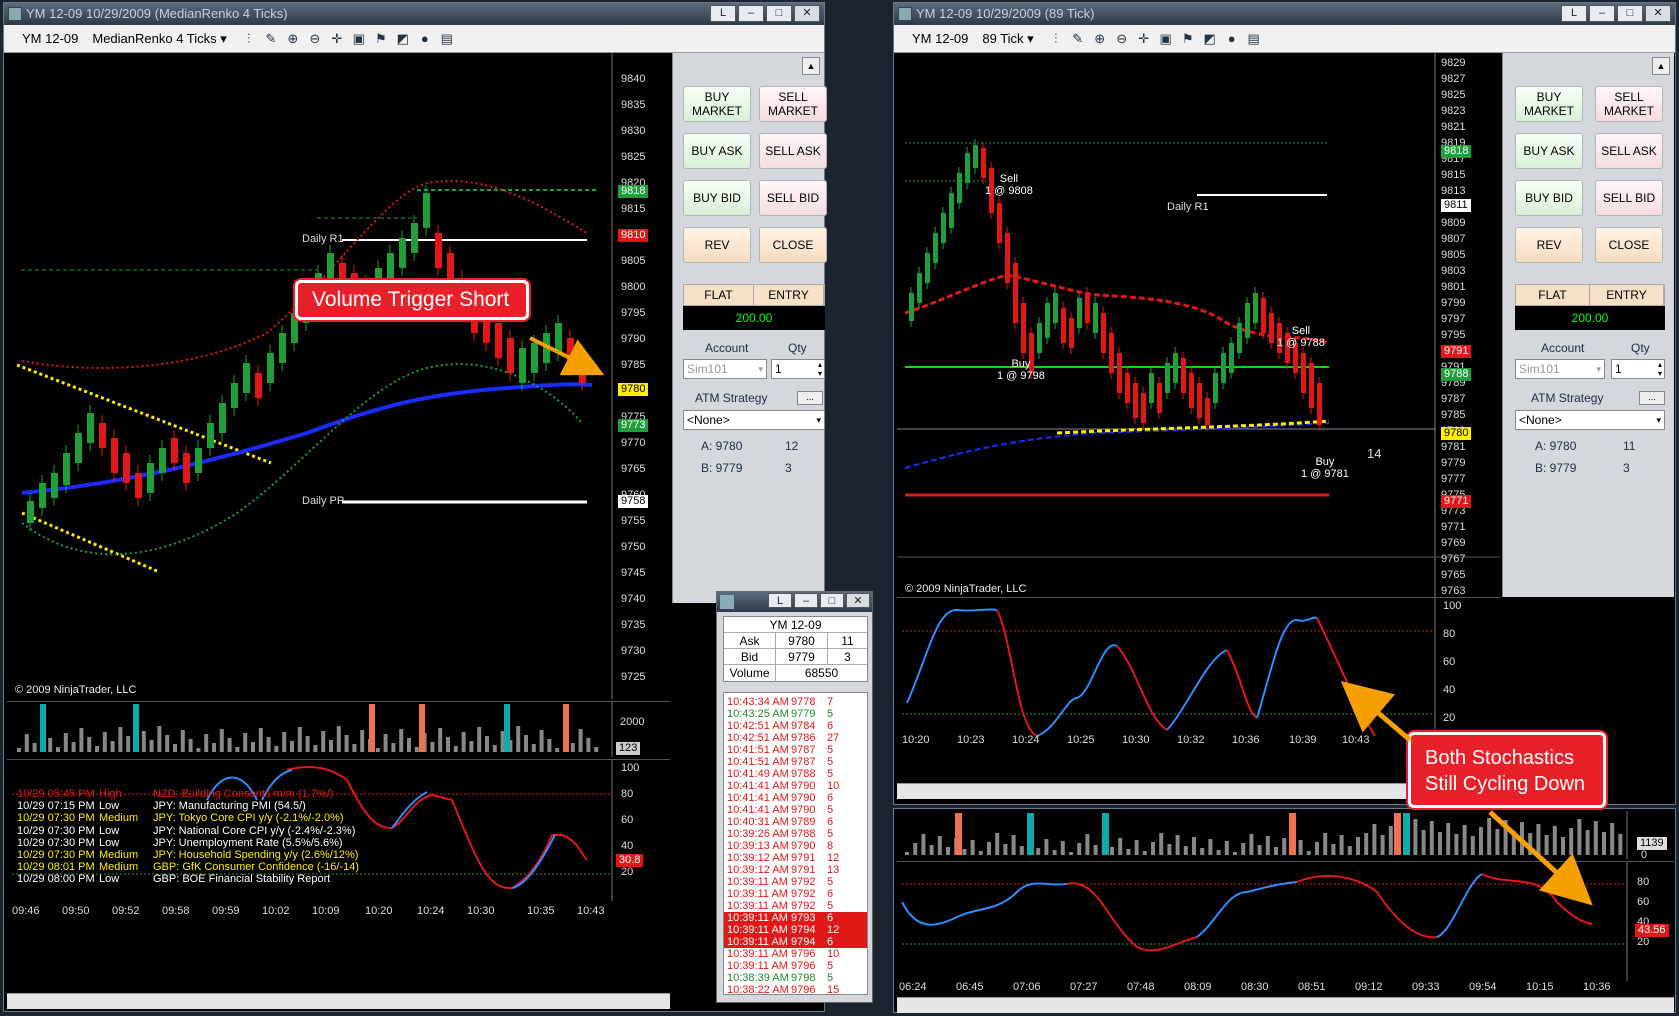 The height and width of the screenshot is (1016, 1679). What do you see at coordinates (633, 501) in the screenshot?
I see `price-tag: 9758` at bounding box center [633, 501].